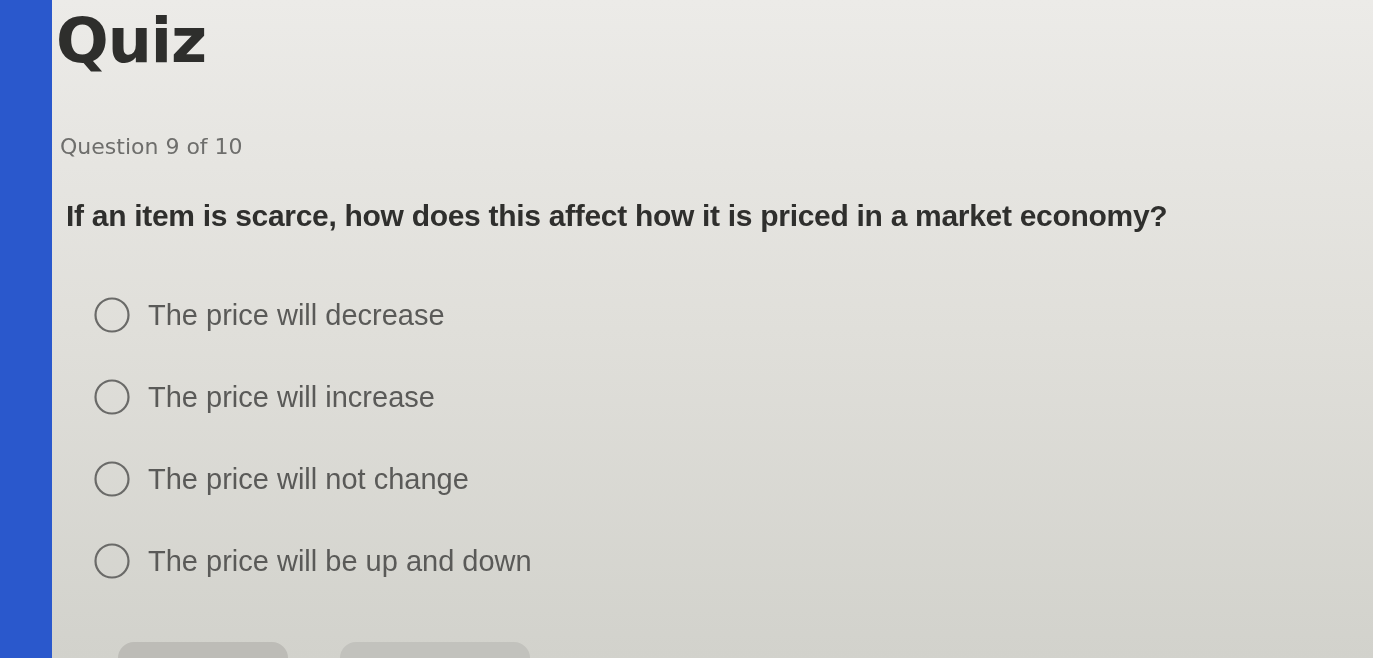 This screenshot has height=658, width=1373. I want to click on answer-option: The price will not change, so click(281, 479).